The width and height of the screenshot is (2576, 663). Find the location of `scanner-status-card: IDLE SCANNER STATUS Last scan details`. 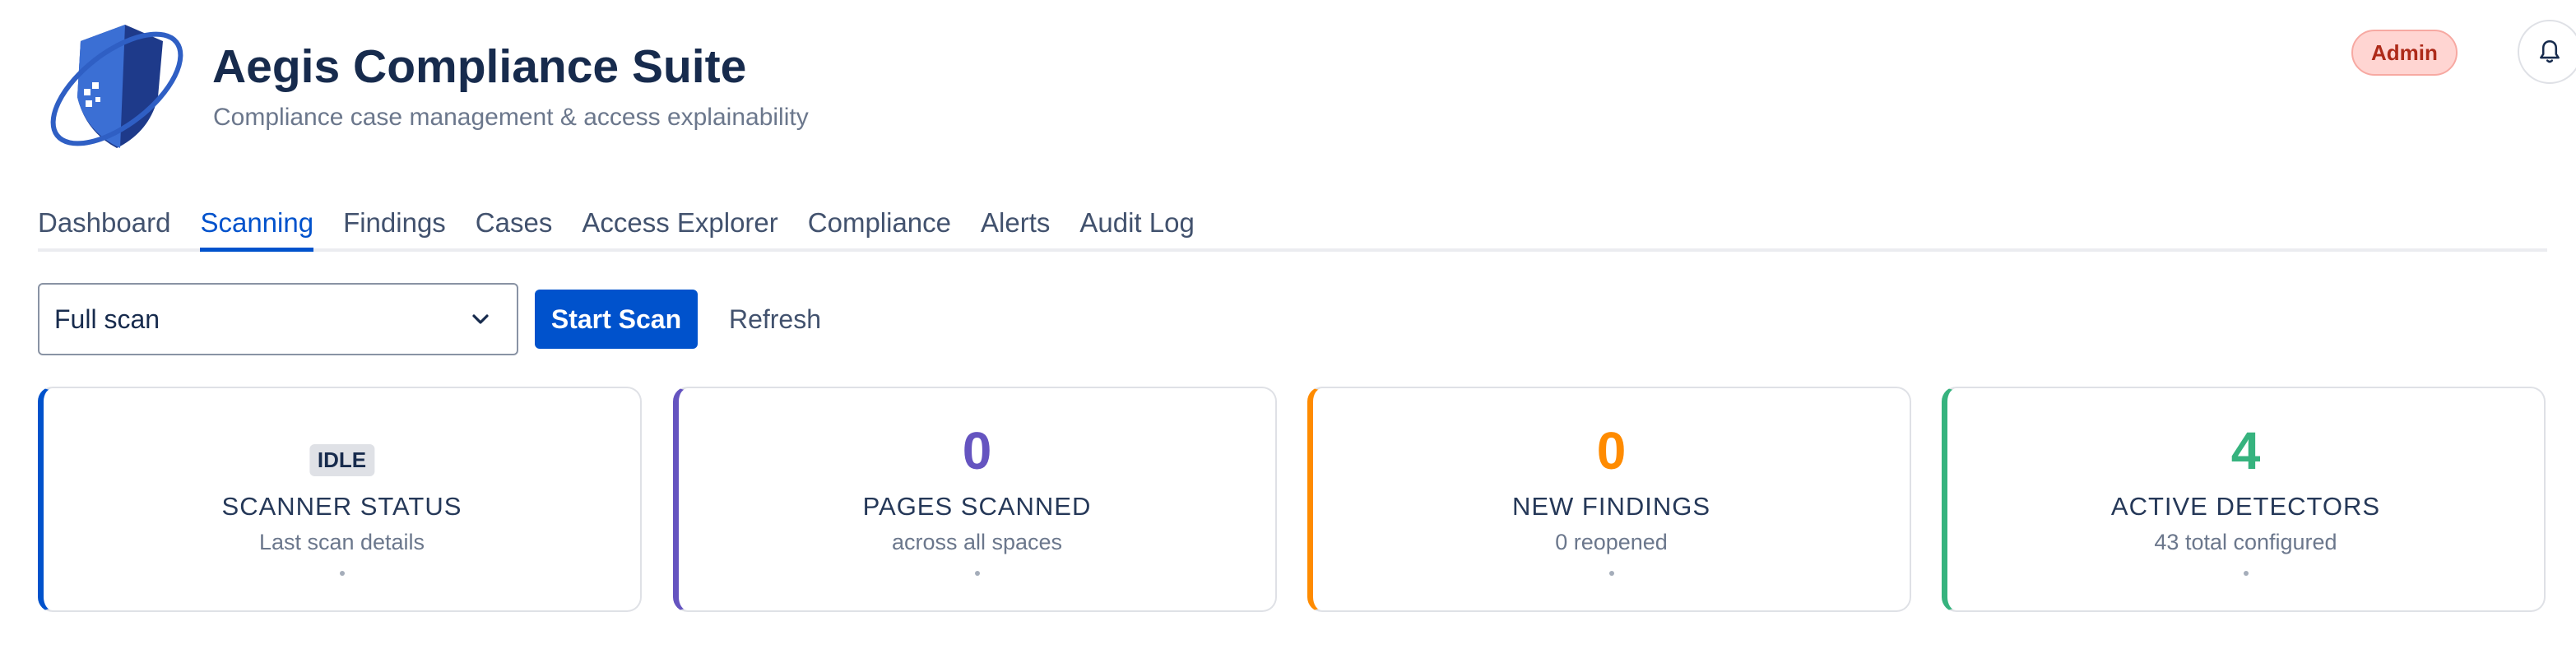

scanner-status-card: IDLE SCANNER STATUS Last scan details is located at coordinates (340, 499).